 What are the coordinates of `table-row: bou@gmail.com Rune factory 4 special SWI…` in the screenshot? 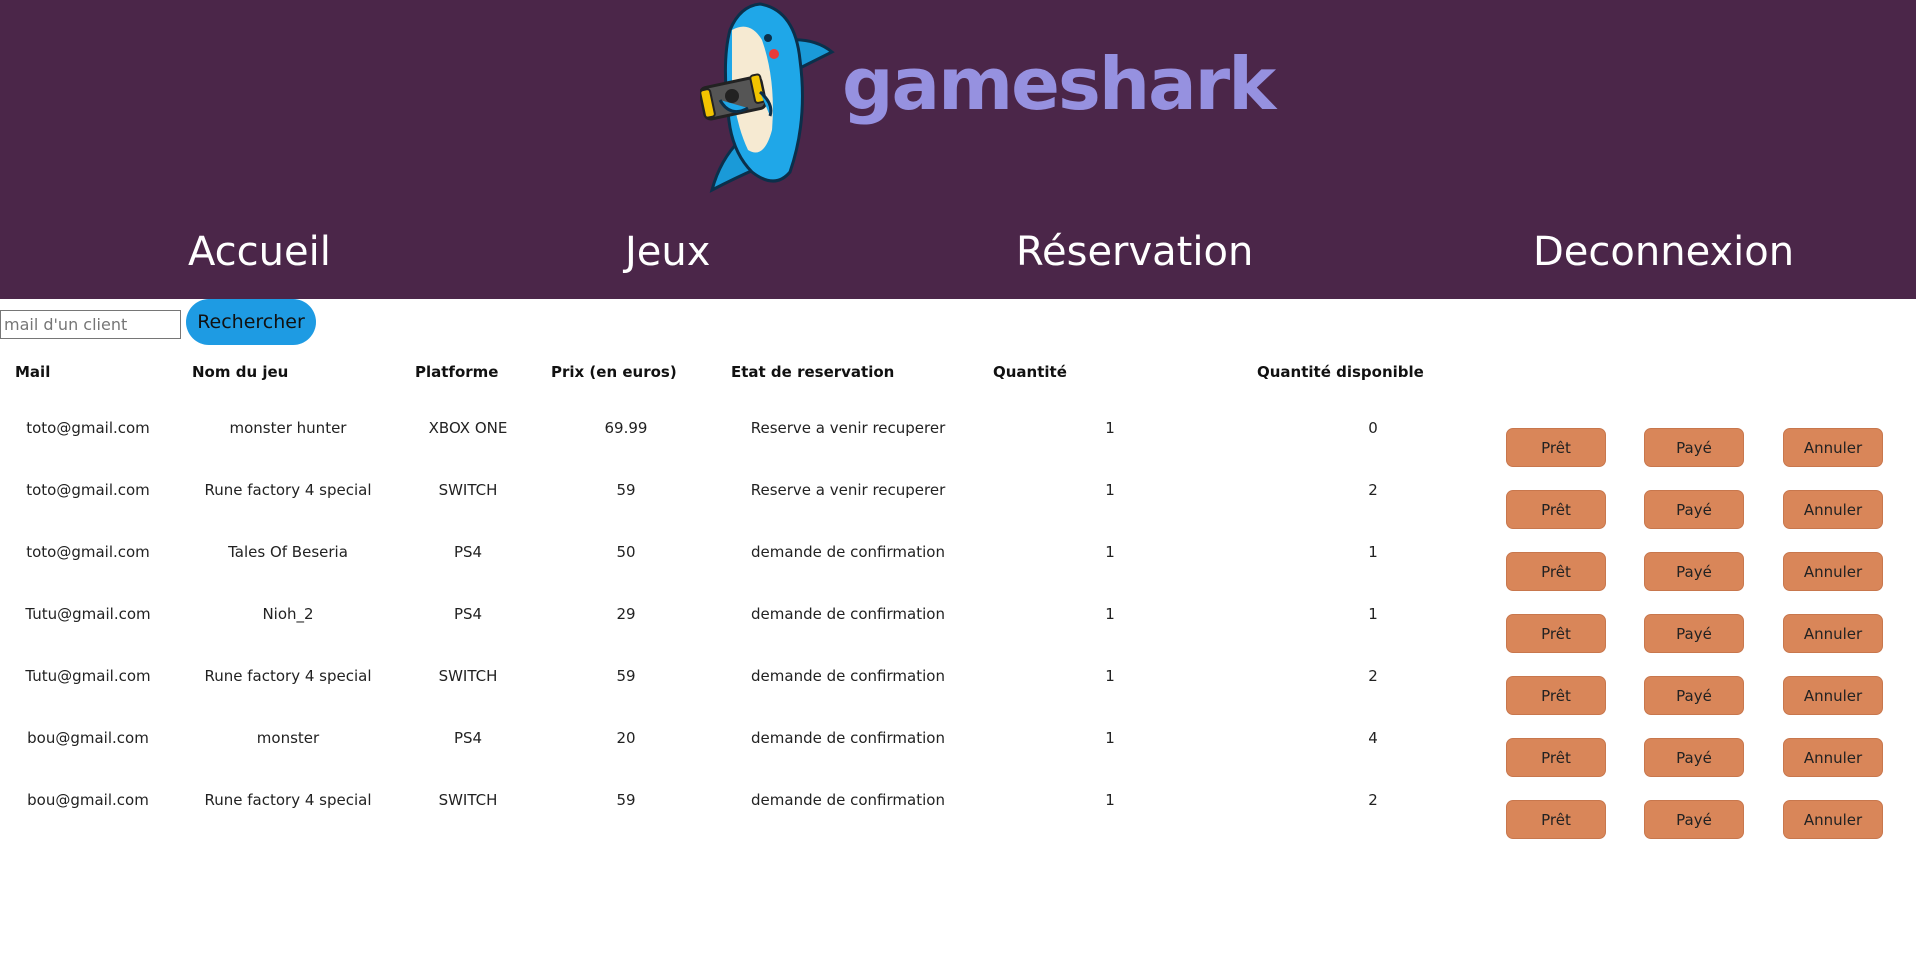 It's located at (958, 821).